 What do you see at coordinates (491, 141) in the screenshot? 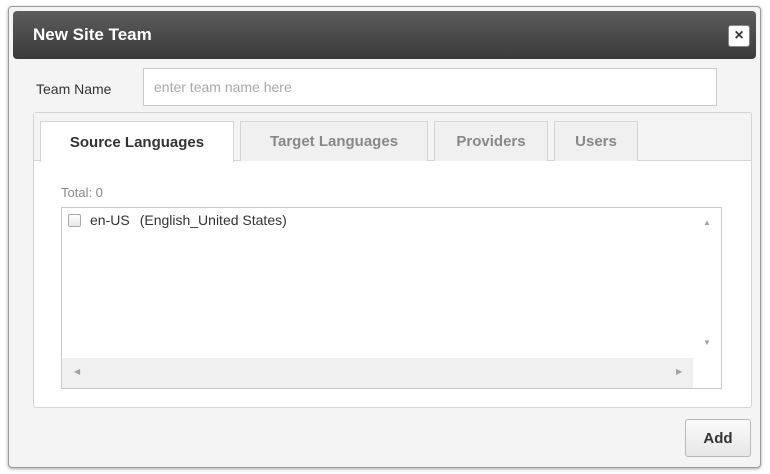
I see `tab-providers: Providers` at bounding box center [491, 141].